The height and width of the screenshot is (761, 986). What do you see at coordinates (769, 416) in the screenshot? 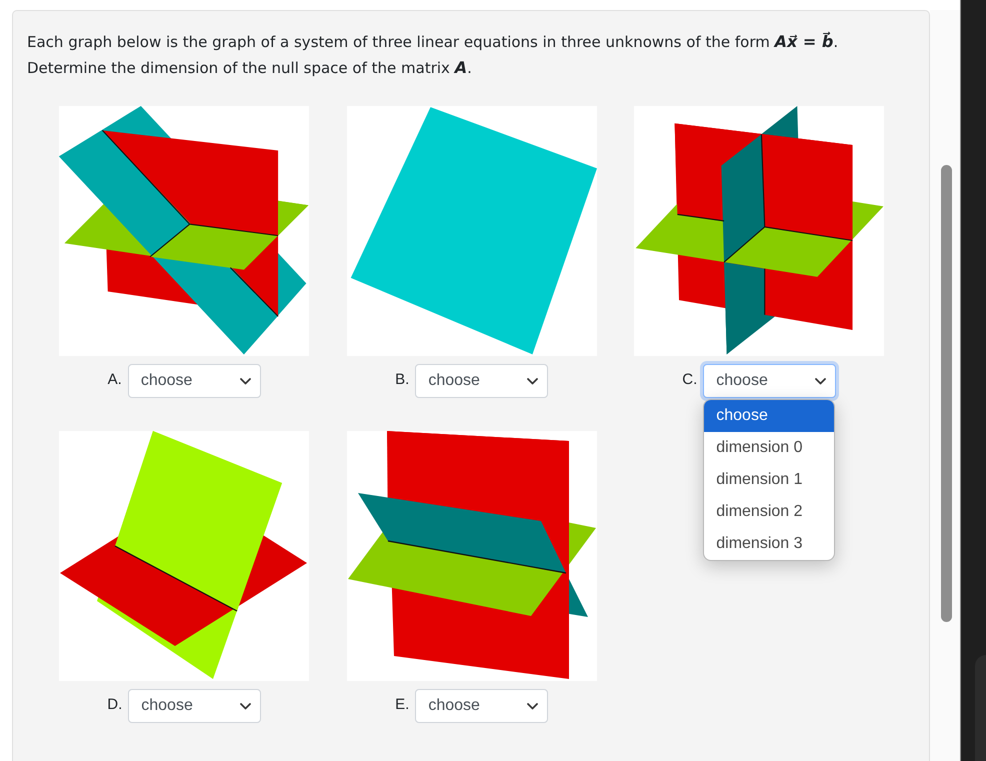
I see `dropdown-option: choose` at bounding box center [769, 416].